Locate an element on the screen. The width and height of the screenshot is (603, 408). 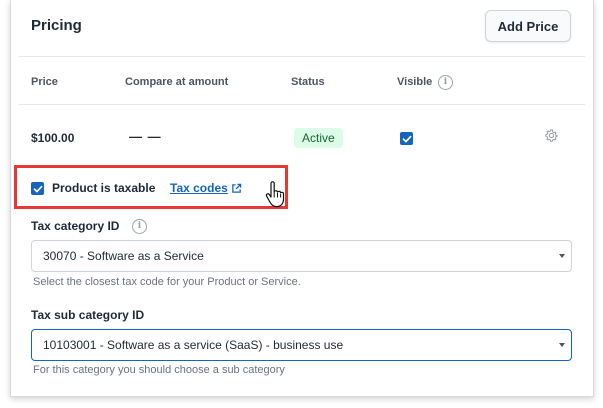
gear-icon is located at coordinates (551, 135).